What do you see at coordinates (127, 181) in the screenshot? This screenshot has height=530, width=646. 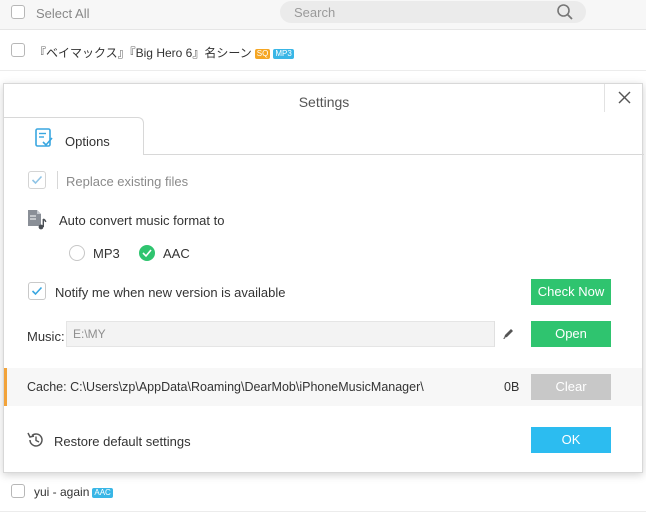 I see `replace-existing-label: Replace existing files` at bounding box center [127, 181].